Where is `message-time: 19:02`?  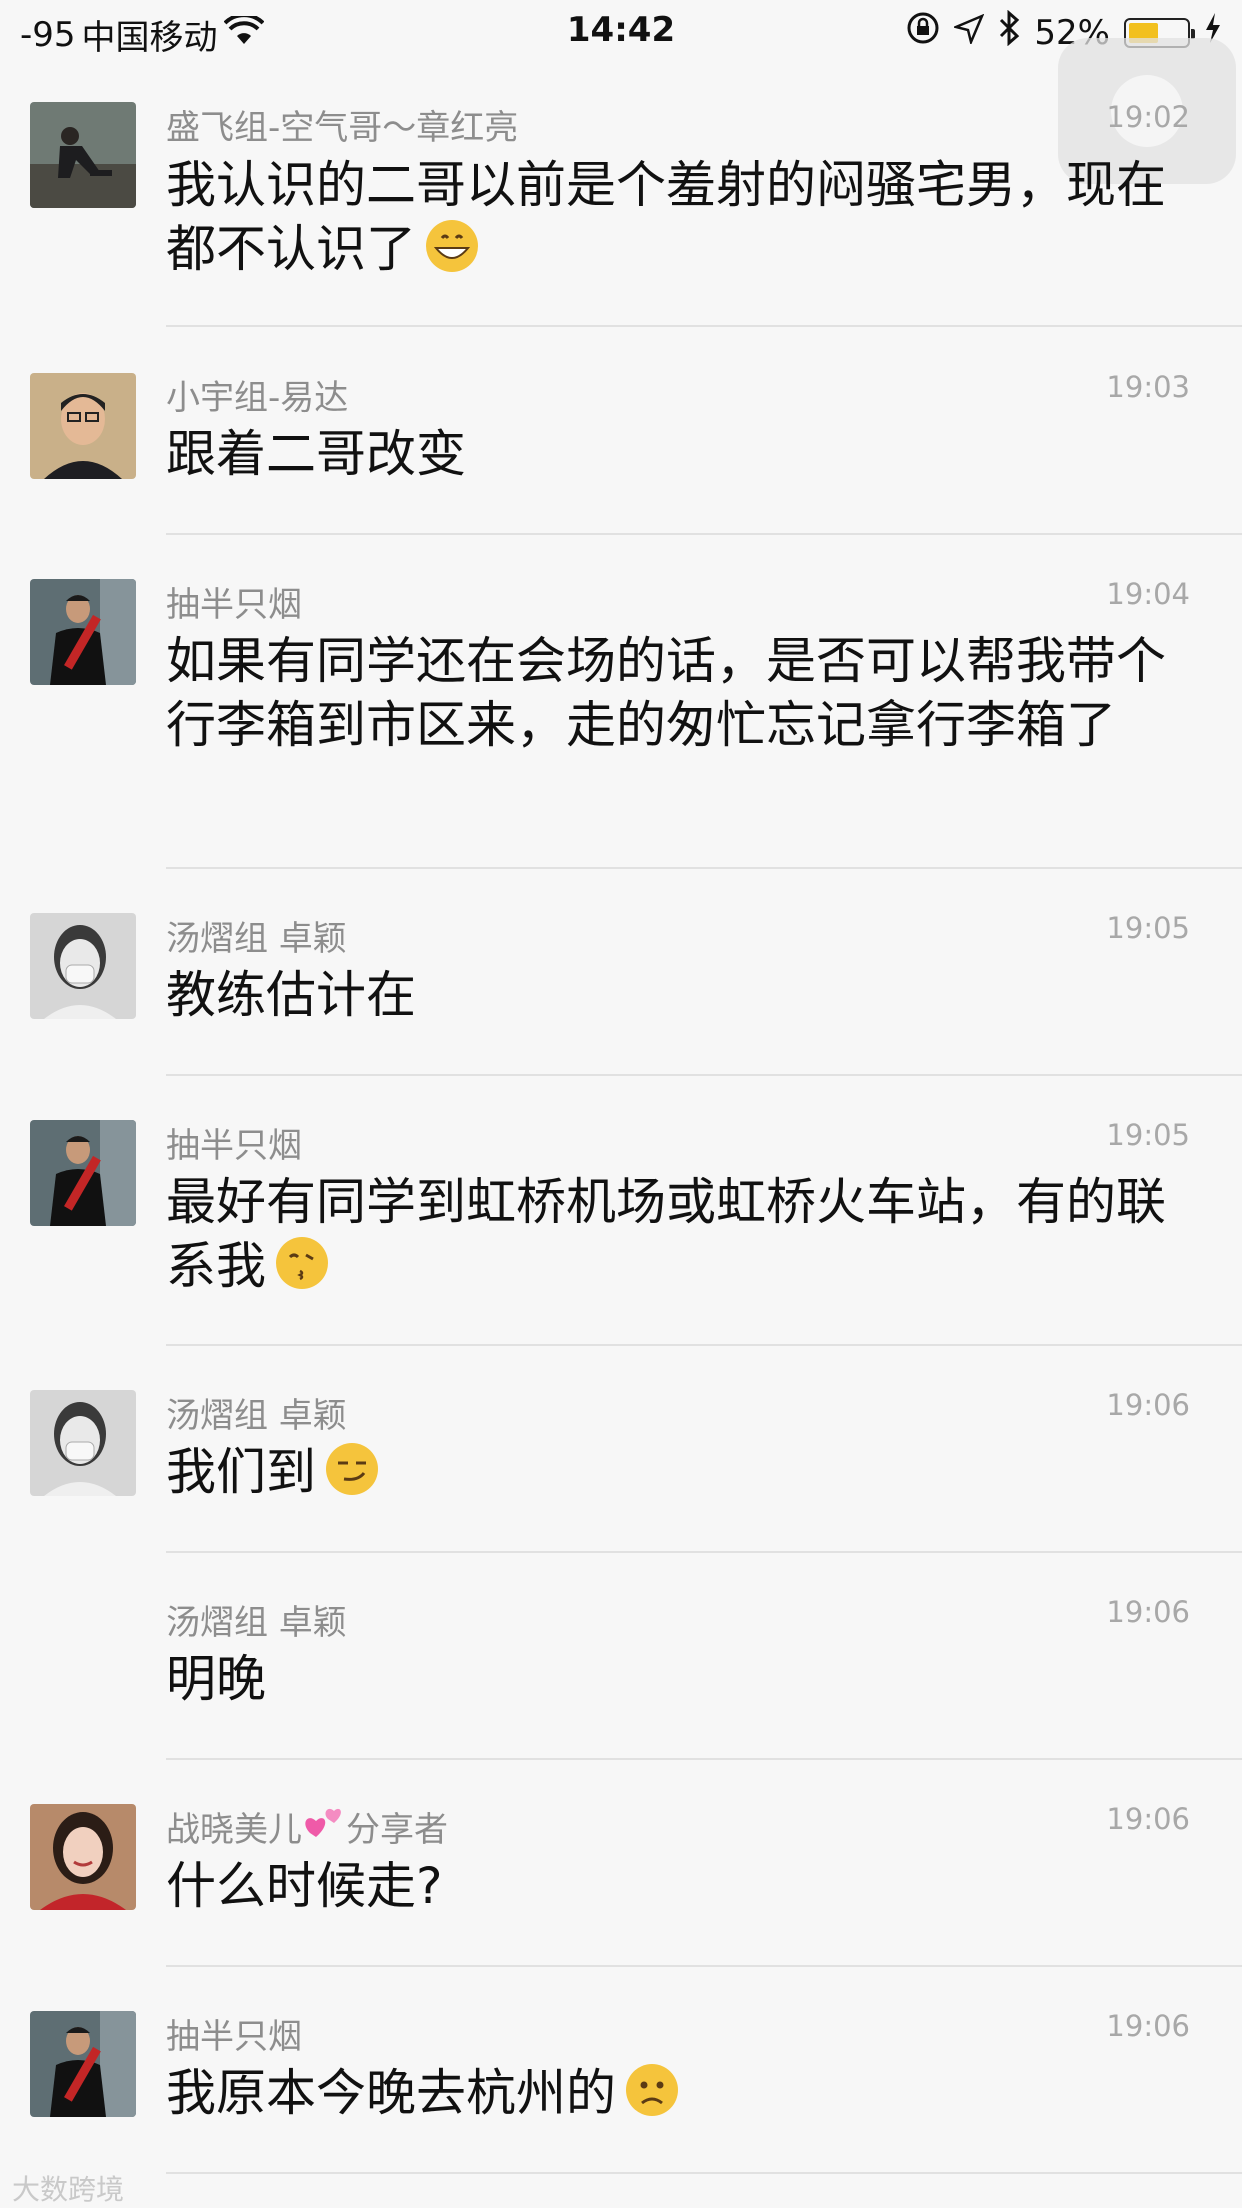
message-time: 19:02 is located at coordinates (1148, 117).